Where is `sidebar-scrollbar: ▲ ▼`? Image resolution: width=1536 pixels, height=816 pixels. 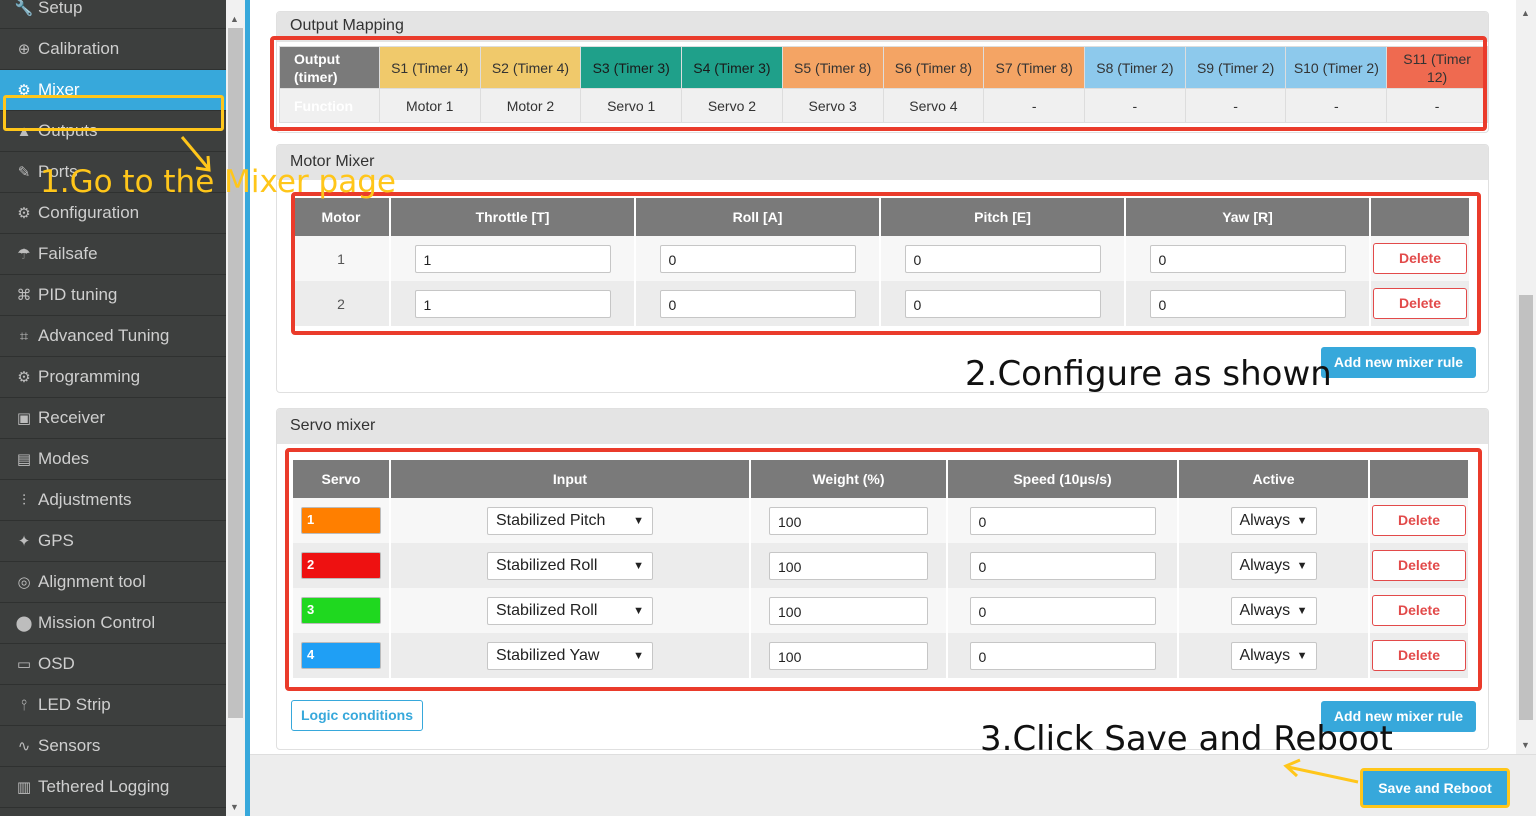
sidebar-scrollbar: ▲ ▼ is located at coordinates (235, 408).